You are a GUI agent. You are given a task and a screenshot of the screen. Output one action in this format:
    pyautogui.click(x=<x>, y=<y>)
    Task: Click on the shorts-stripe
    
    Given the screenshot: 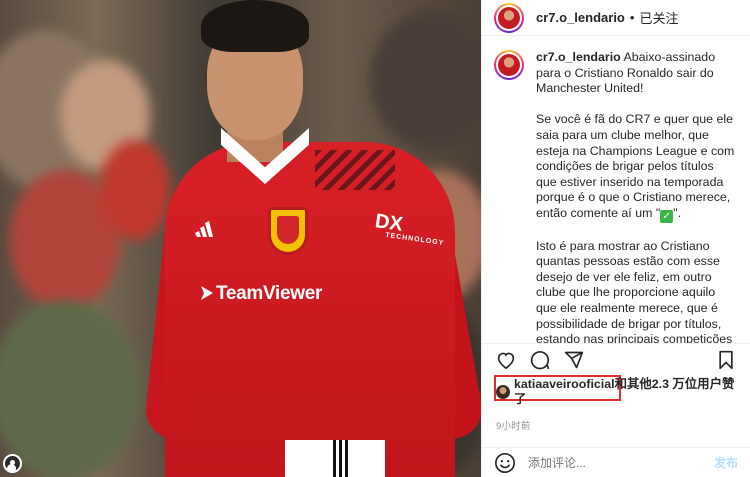 What is the action you would take?
    pyautogui.click(x=342, y=458)
    